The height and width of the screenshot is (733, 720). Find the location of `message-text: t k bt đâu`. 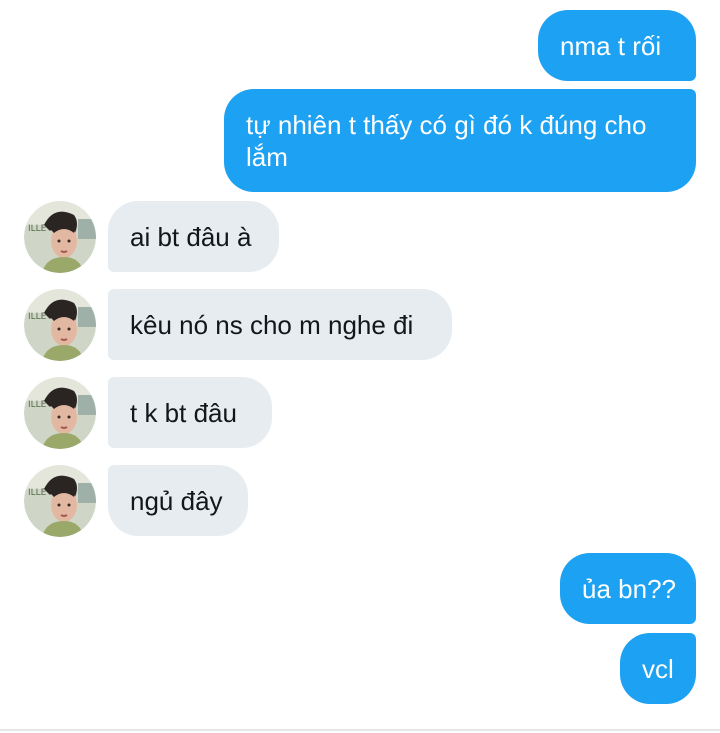

message-text: t k bt đâu is located at coordinates (183, 412).